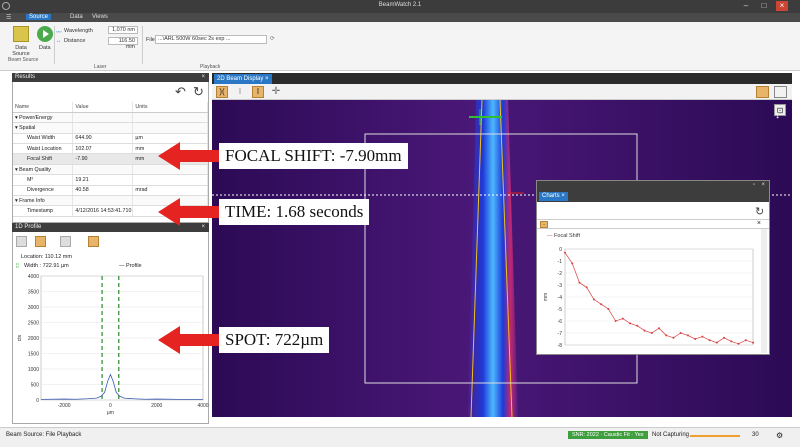 Image resolution: width=800 pixels, height=447 pixels. Describe the element at coordinates (134, 266) in the screenshot. I see `profile-legend-label: Profile` at that location.